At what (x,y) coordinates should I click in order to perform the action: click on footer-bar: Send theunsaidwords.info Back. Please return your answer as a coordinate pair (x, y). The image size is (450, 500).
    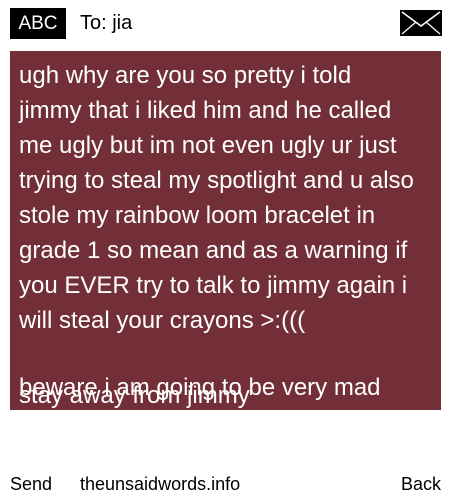
    Looking at the image, I should click on (225, 484).